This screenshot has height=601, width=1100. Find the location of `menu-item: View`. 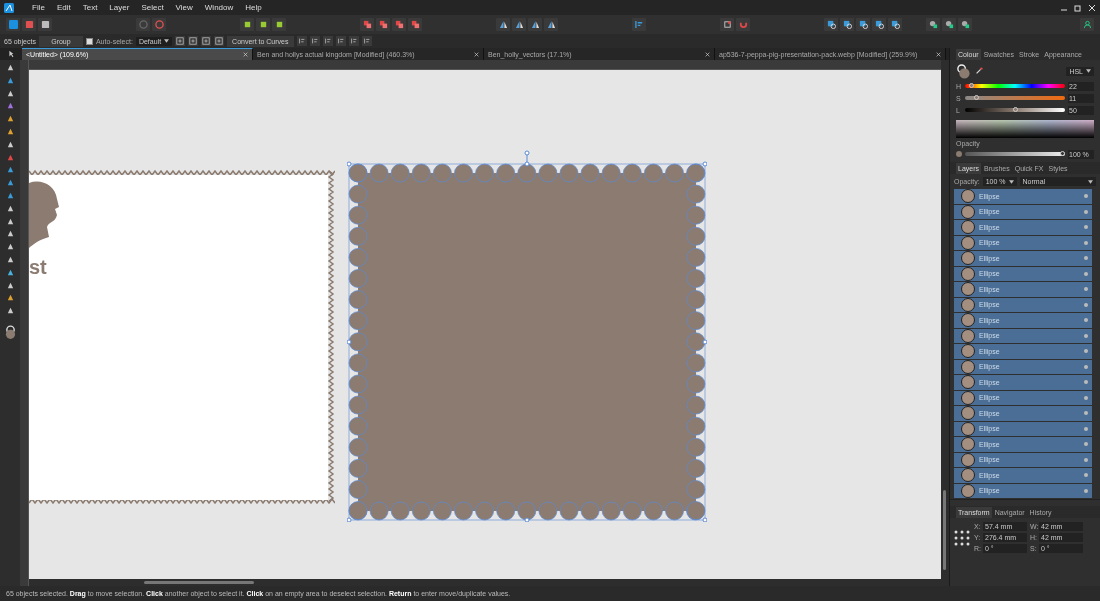

menu-item: View is located at coordinates (184, 7).